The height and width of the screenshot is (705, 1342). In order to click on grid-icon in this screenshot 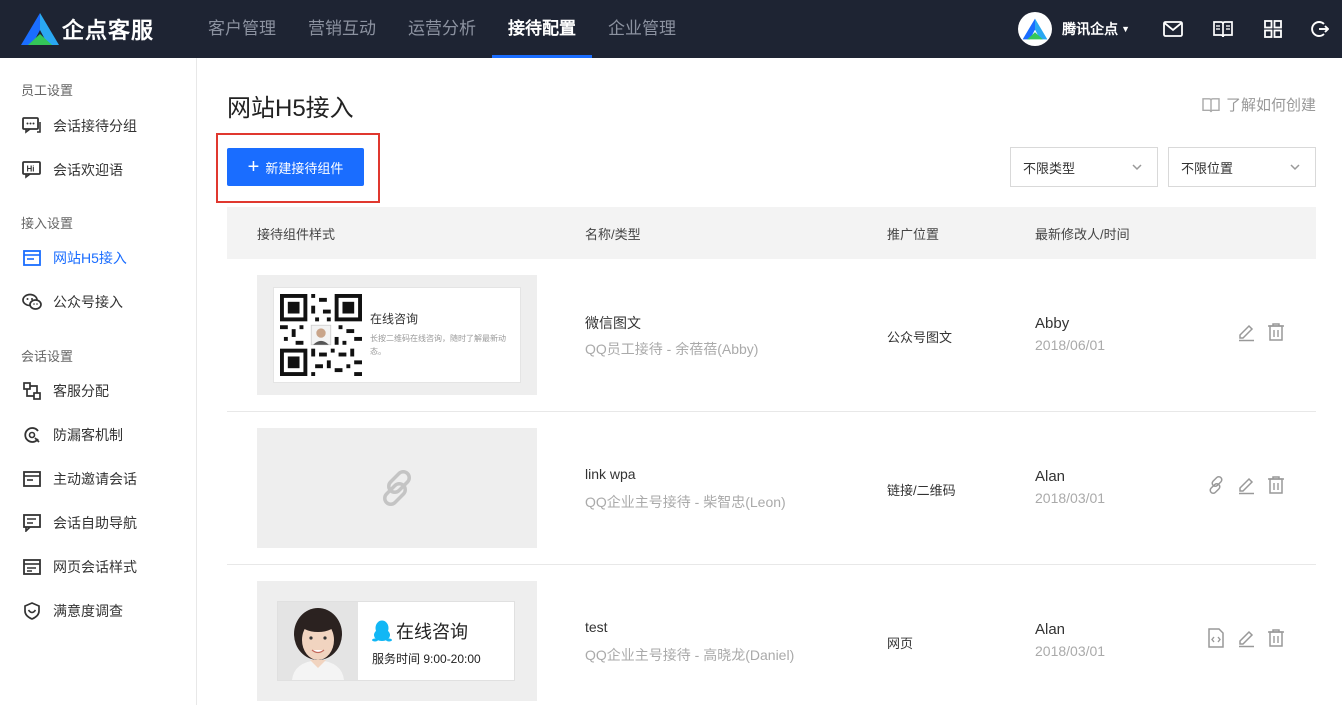, I will do `click(1273, 29)`.